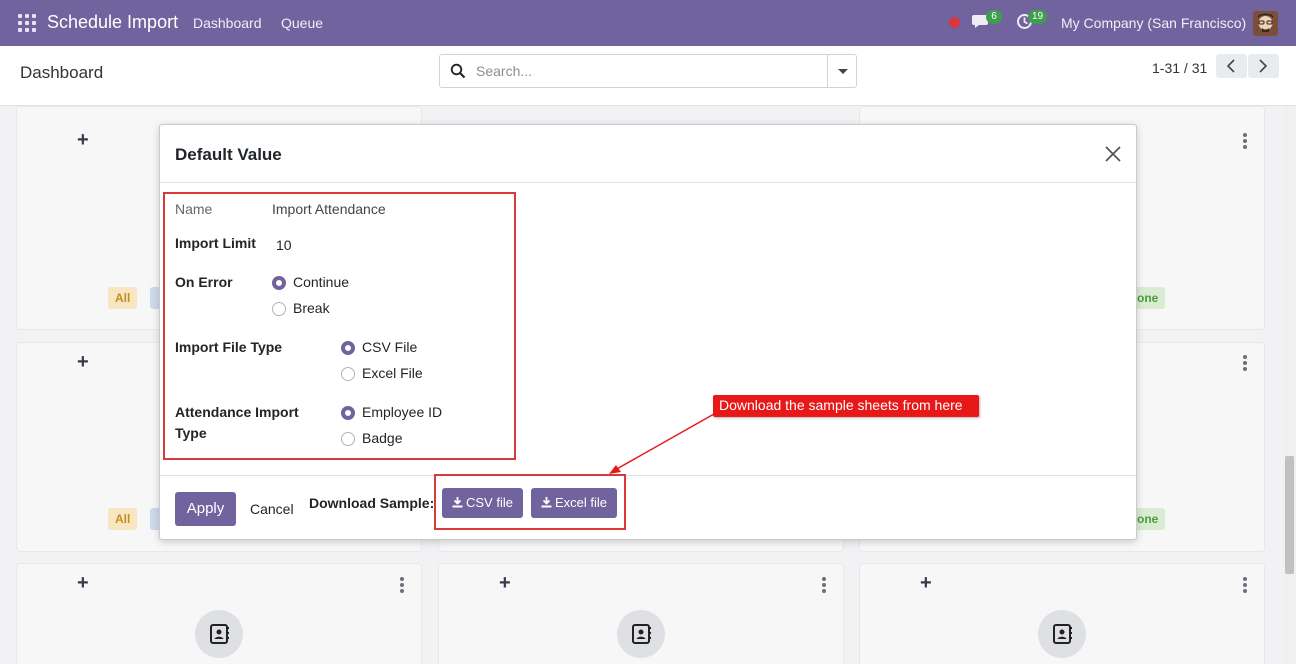 The width and height of the screenshot is (1296, 664). Describe the element at coordinates (1289, 385) in the screenshot. I see `page-scrollbar` at that location.